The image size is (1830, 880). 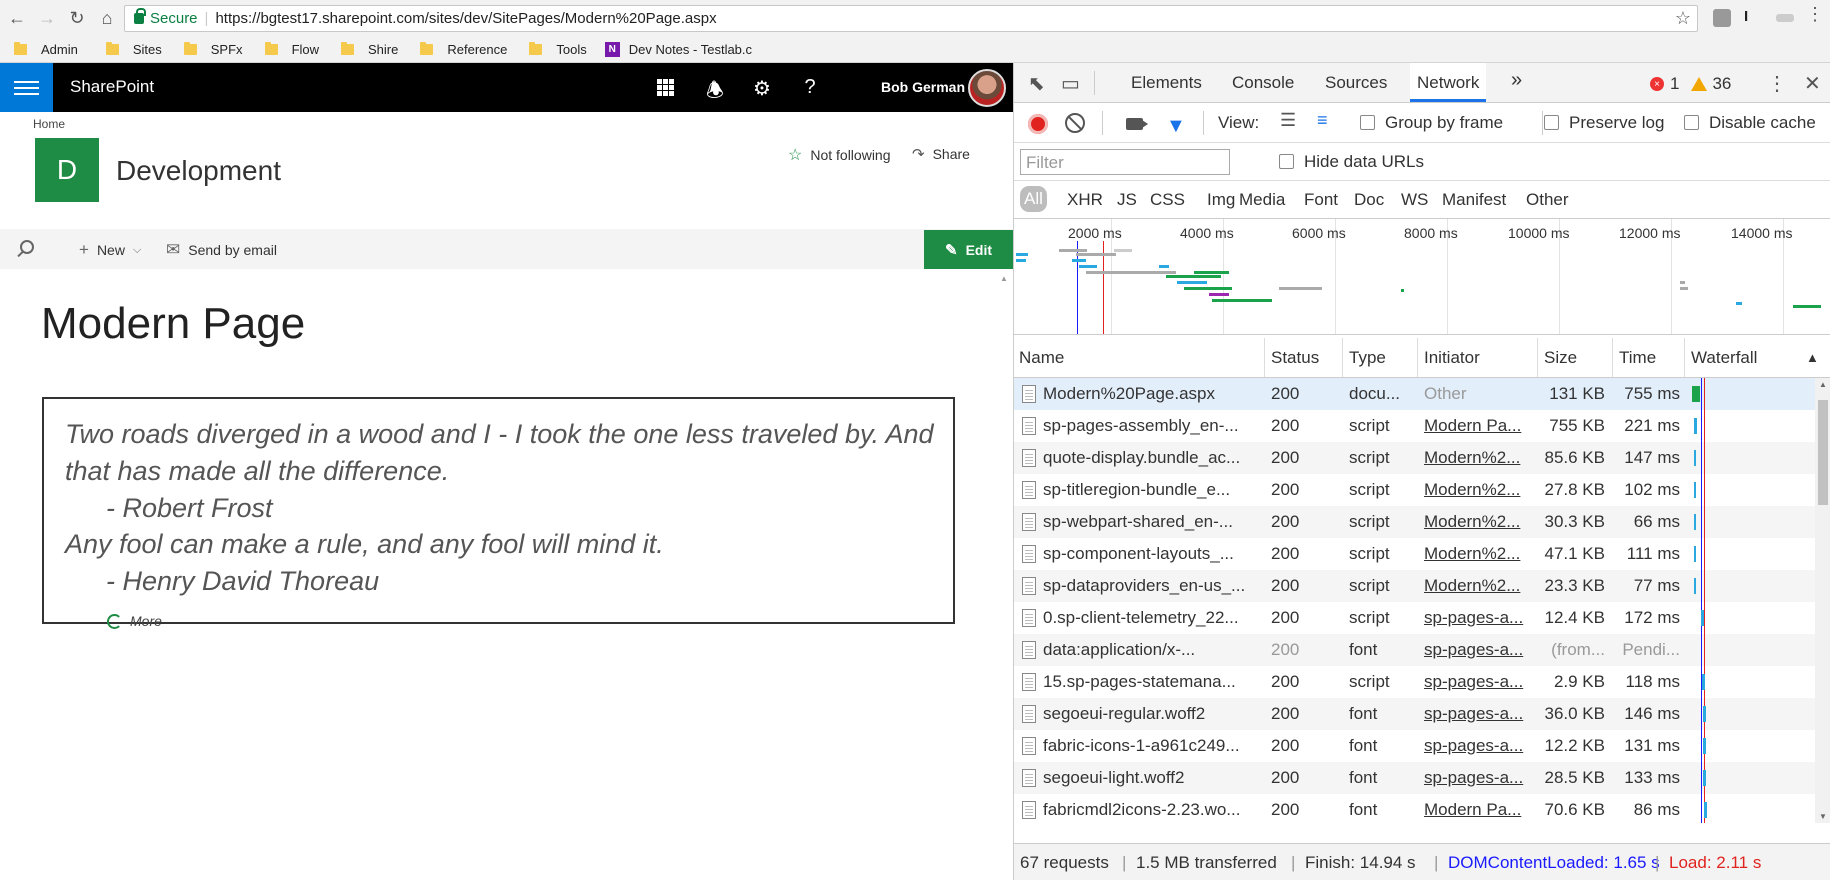 I want to click on bookmark-flow: Flow, so click(x=291, y=49).